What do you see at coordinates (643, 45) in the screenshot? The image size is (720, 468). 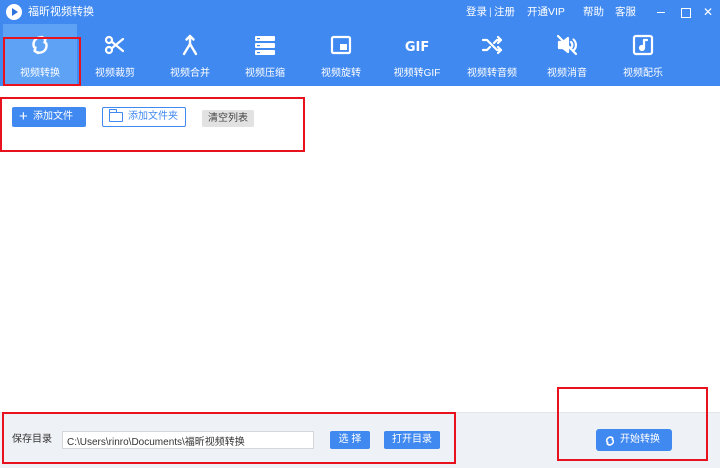 I see `music-icon` at bounding box center [643, 45].